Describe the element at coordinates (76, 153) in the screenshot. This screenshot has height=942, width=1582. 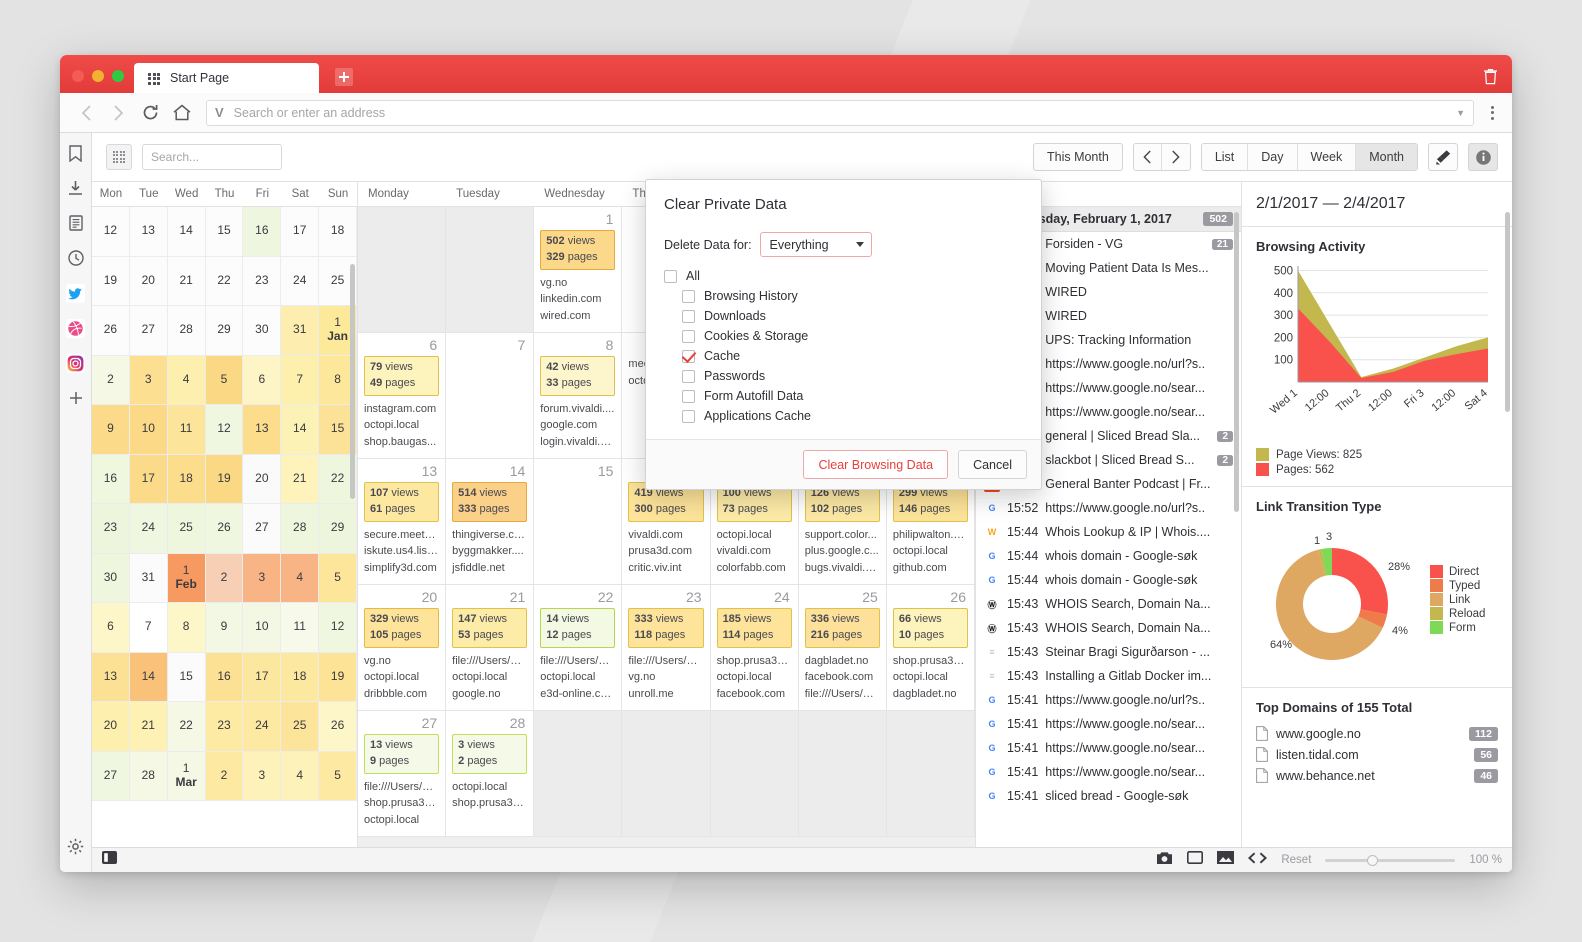
I see `bookmarks-icon` at that location.